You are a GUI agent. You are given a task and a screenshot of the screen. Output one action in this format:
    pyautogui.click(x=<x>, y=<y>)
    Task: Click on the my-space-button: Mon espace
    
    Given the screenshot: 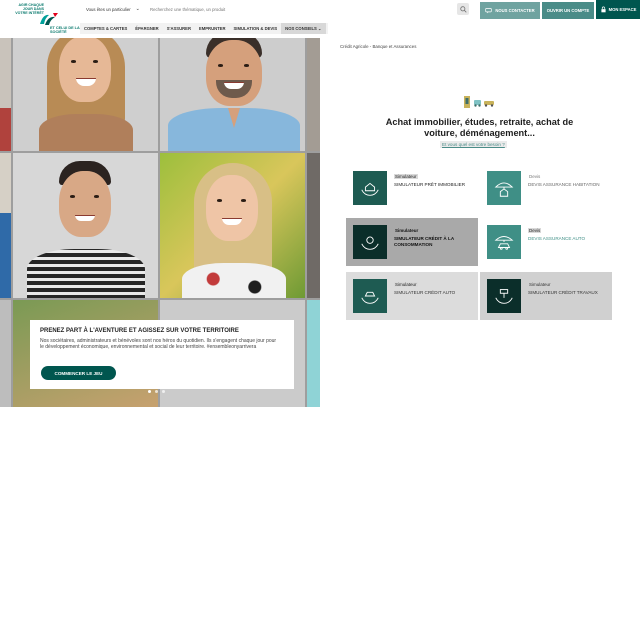 What is the action you would take?
    pyautogui.click(x=618, y=9)
    